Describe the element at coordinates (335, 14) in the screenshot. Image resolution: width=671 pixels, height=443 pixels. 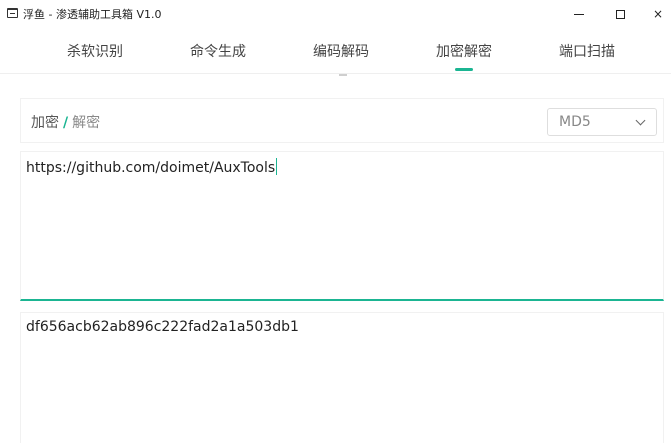
I see `title-bar: 浮鱼 - 渗透辅助工具箱 V1.0 ×` at that location.